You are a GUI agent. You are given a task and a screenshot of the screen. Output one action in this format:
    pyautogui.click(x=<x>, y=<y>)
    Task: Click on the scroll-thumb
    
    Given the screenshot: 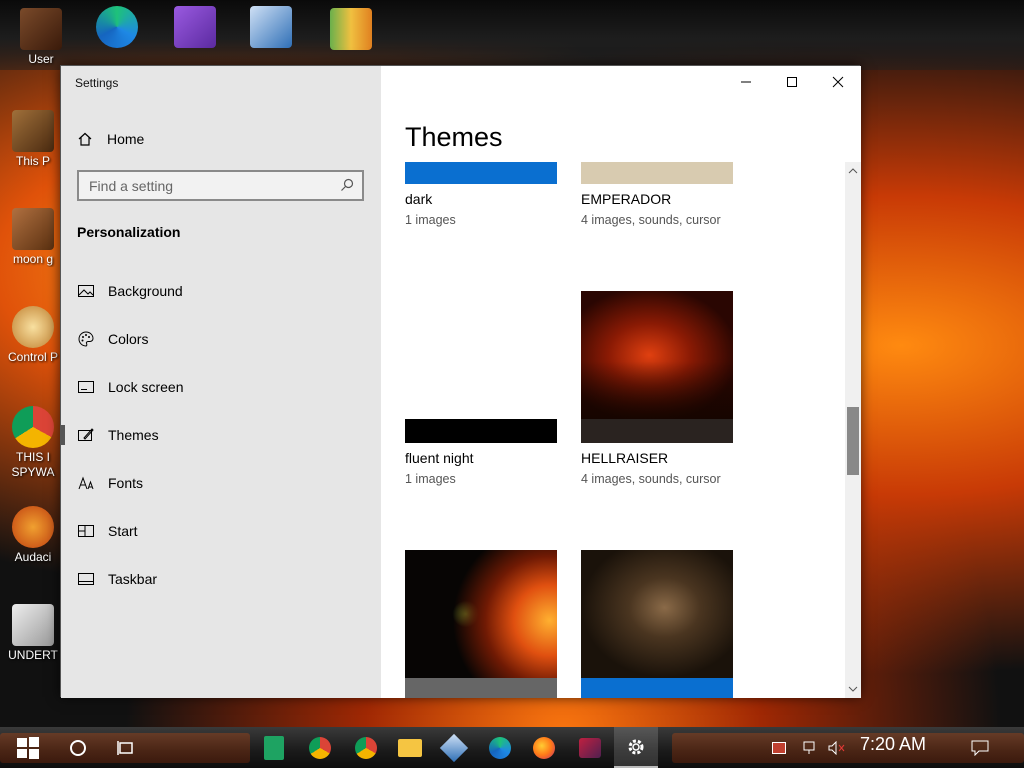 What is the action you would take?
    pyautogui.click(x=853, y=441)
    